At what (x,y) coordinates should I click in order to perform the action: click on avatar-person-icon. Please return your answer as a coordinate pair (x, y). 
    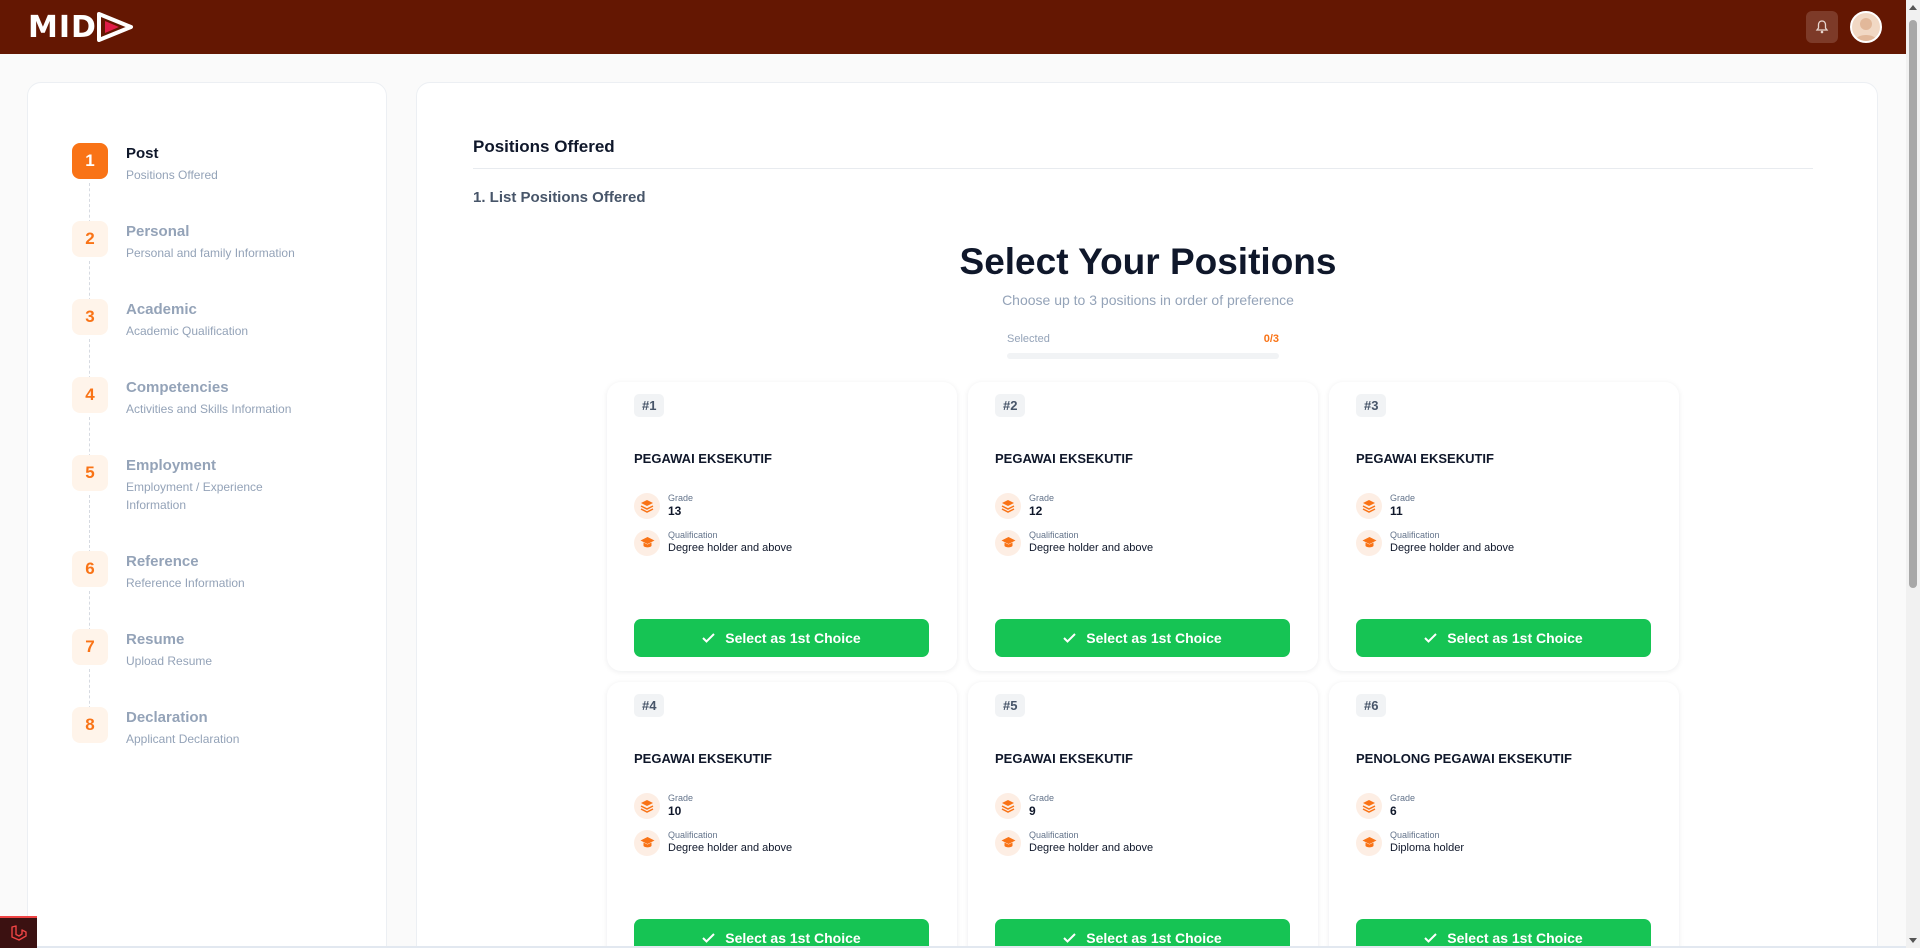
    Looking at the image, I should click on (1866, 29).